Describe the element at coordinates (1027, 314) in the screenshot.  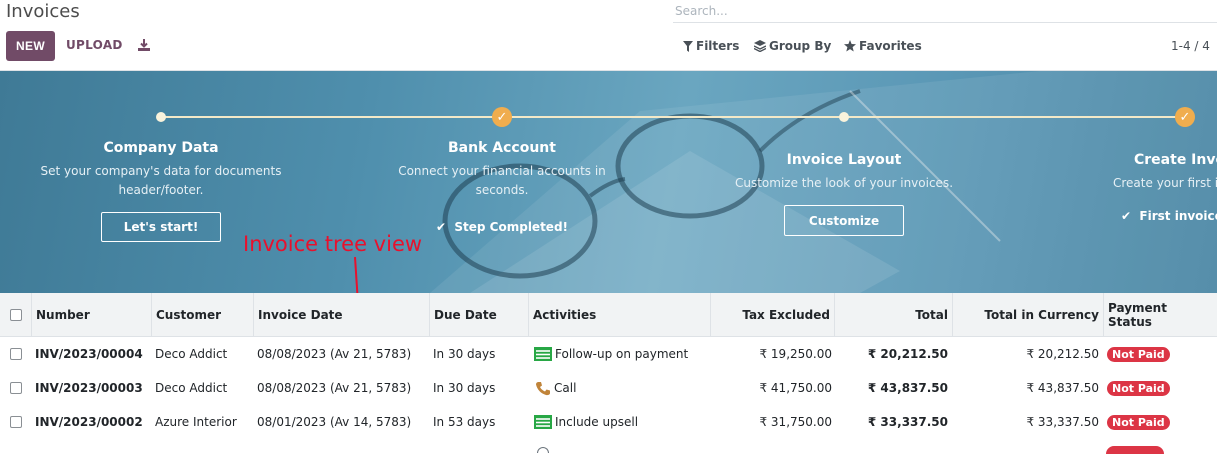
I see `column-header-total-in-currency: Total in Currency` at that location.